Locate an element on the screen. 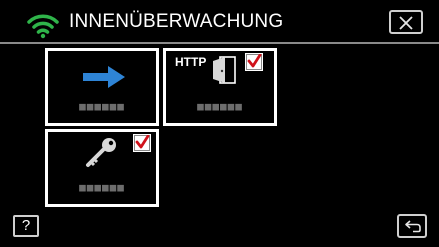 Image resolution: width=439 pixels, height=247 pixels. http-door-icon is located at coordinates (224, 70).